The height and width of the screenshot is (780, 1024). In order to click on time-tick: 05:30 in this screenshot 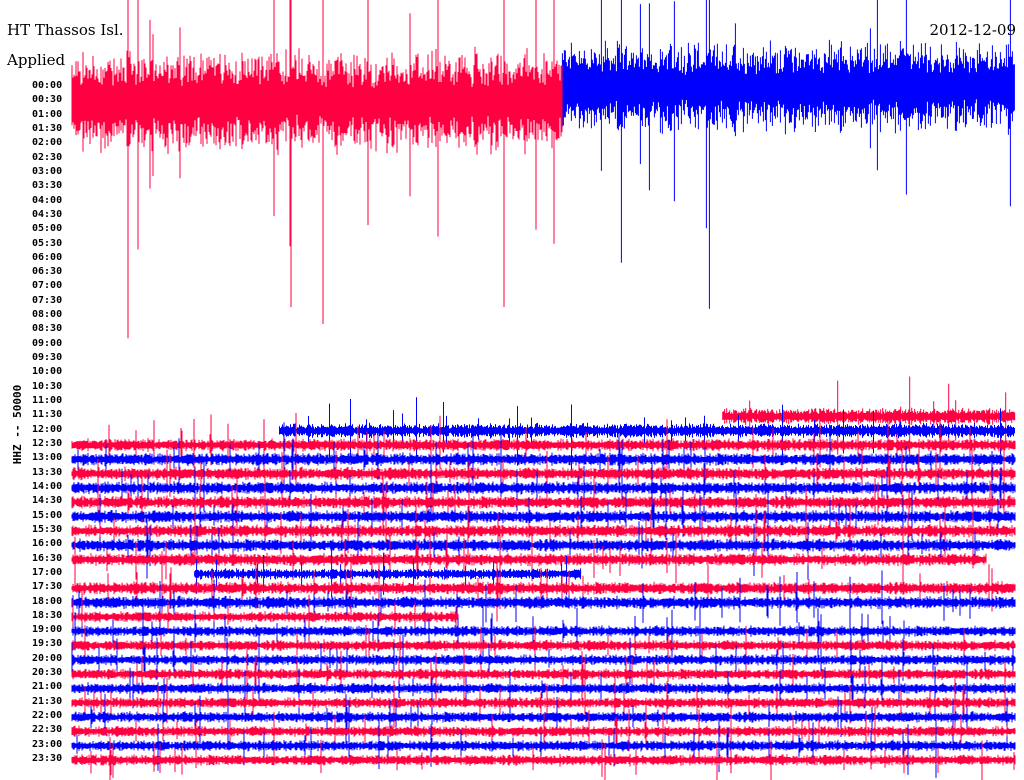, I will do `click(47, 243)`.